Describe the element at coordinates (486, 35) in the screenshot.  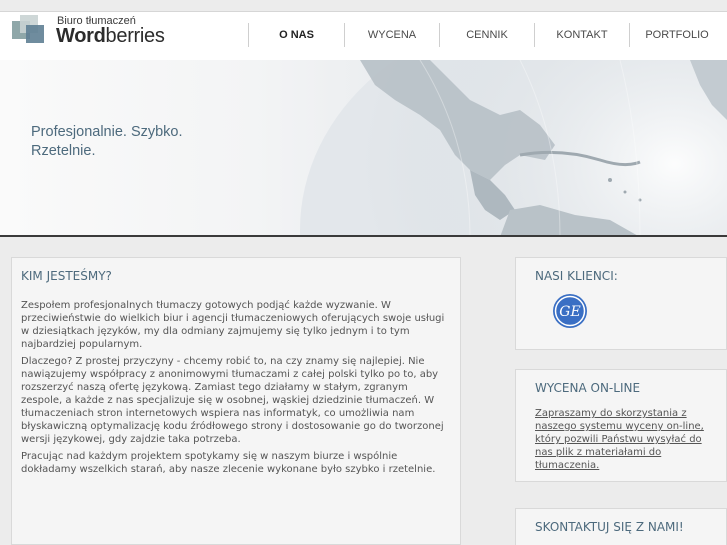
I see `nav-item-cennik: CENNIK` at that location.